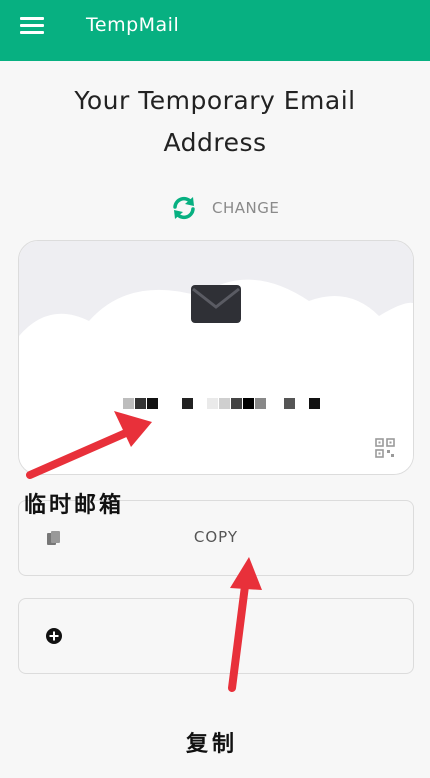  I want to click on menu-icon, so click(32, 27).